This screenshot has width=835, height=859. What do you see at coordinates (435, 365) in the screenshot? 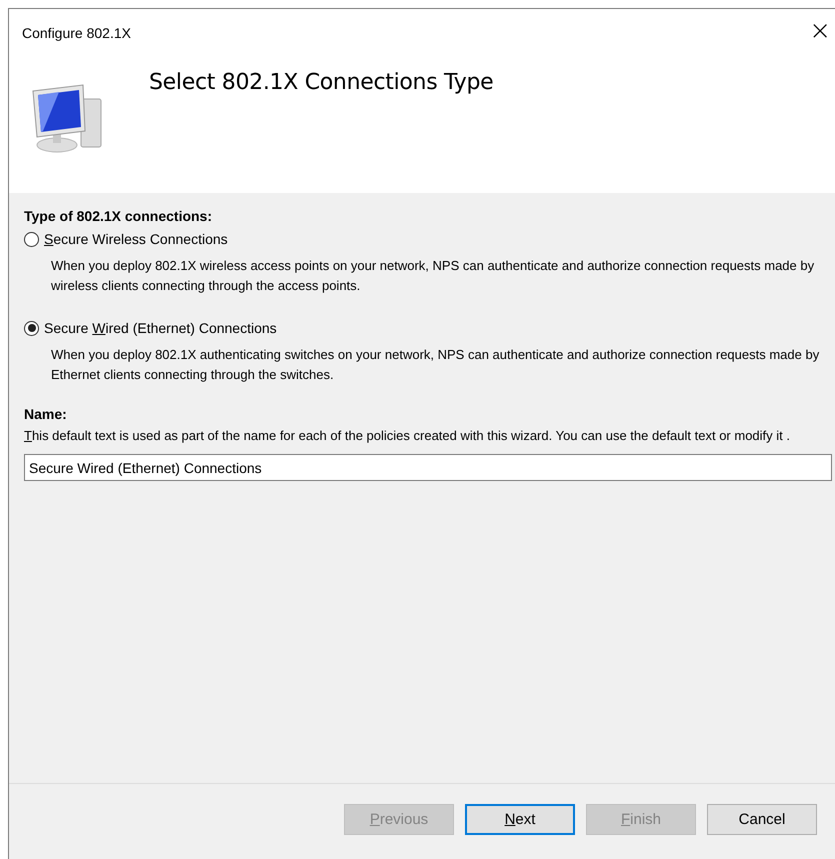
I see `option-description: When you deploy 802.1X authenticating switches on your network, NPS can authenticate and authorize connection requests made by Ethernet clients connecting through the switches.` at bounding box center [435, 365].